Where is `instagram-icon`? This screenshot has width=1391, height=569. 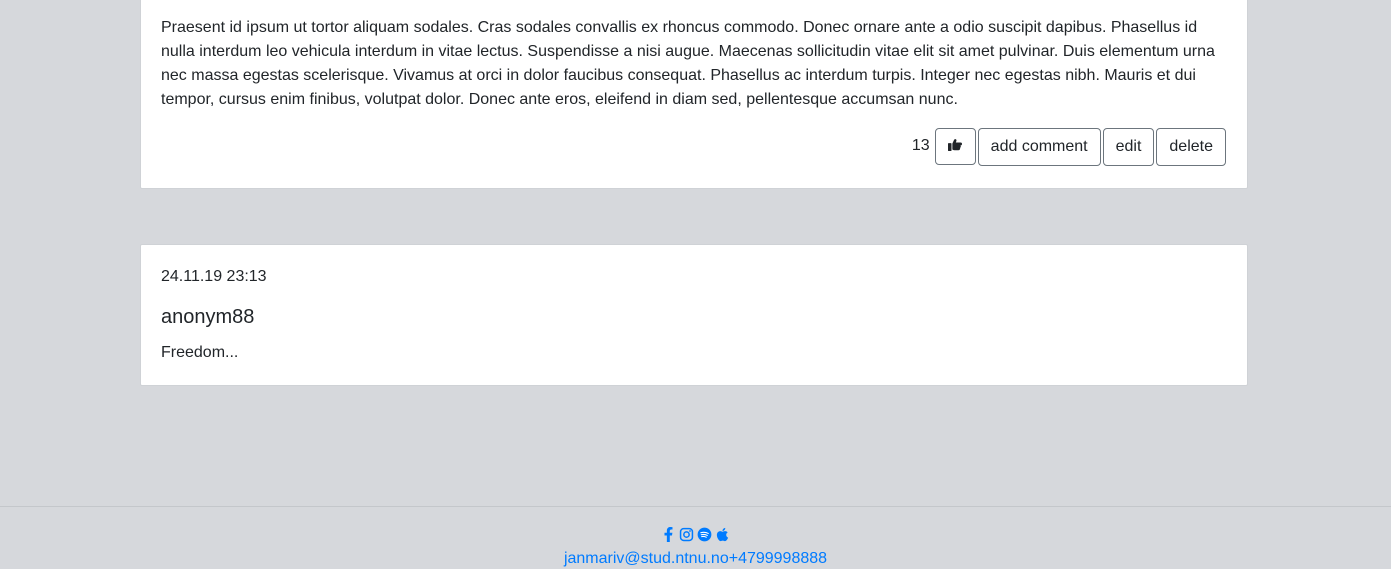
instagram-icon is located at coordinates (686, 534).